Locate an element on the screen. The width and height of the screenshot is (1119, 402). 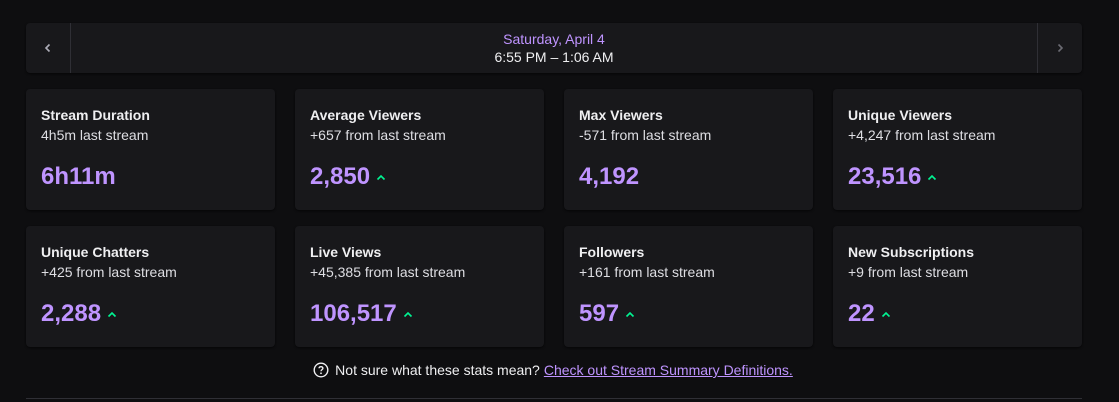
stat-title: New Subscriptions is located at coordinates (911, 252).